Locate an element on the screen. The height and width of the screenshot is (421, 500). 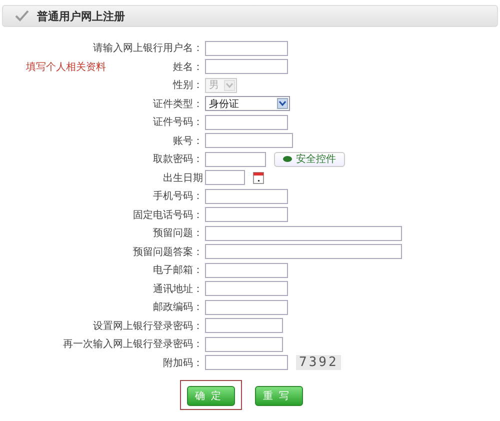
dropdown: 身份证 is located at coordinates (247, 104).